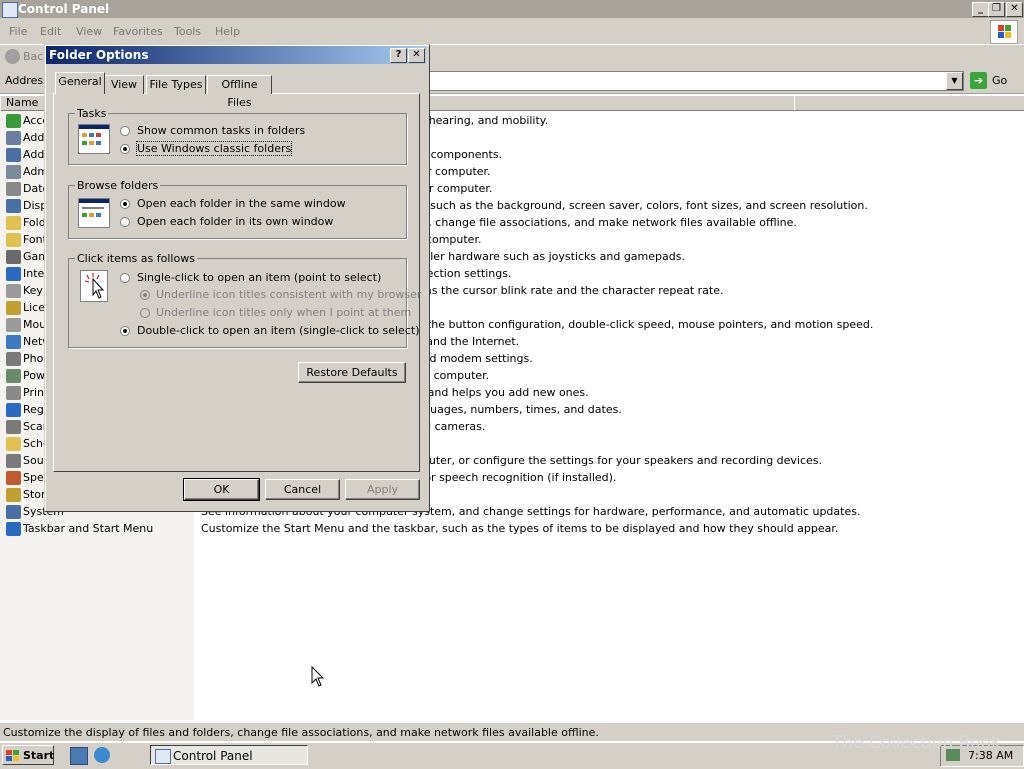  What do you see at coordinates (227, 31) in the screenshot?
I see `menu-help: Help` at bounding box center [227, 31].